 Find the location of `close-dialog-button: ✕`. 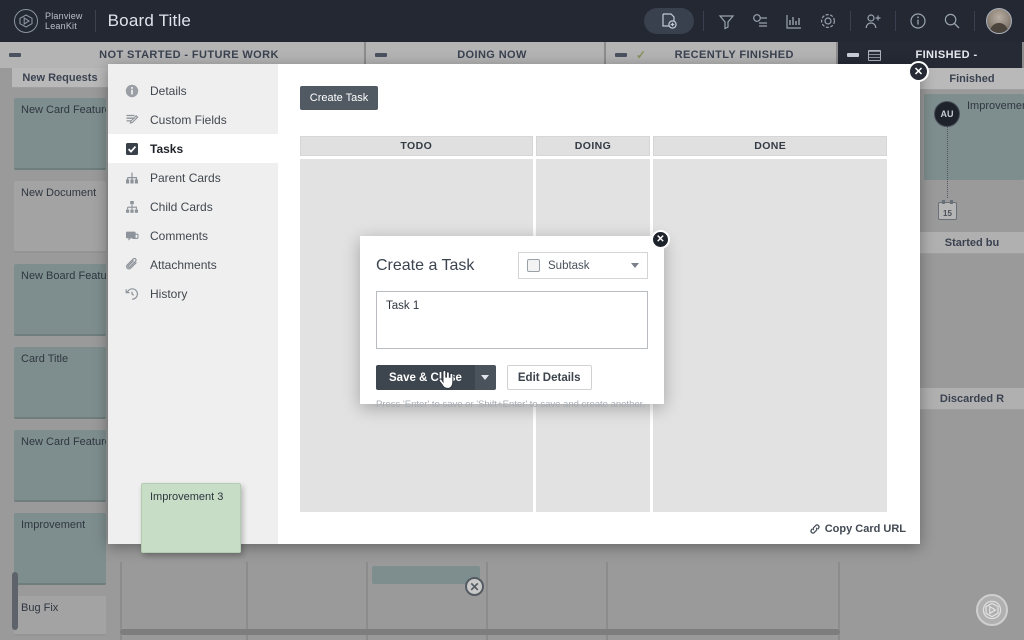

close-dialog-button: ✕ is located at coordinates (660, 239).